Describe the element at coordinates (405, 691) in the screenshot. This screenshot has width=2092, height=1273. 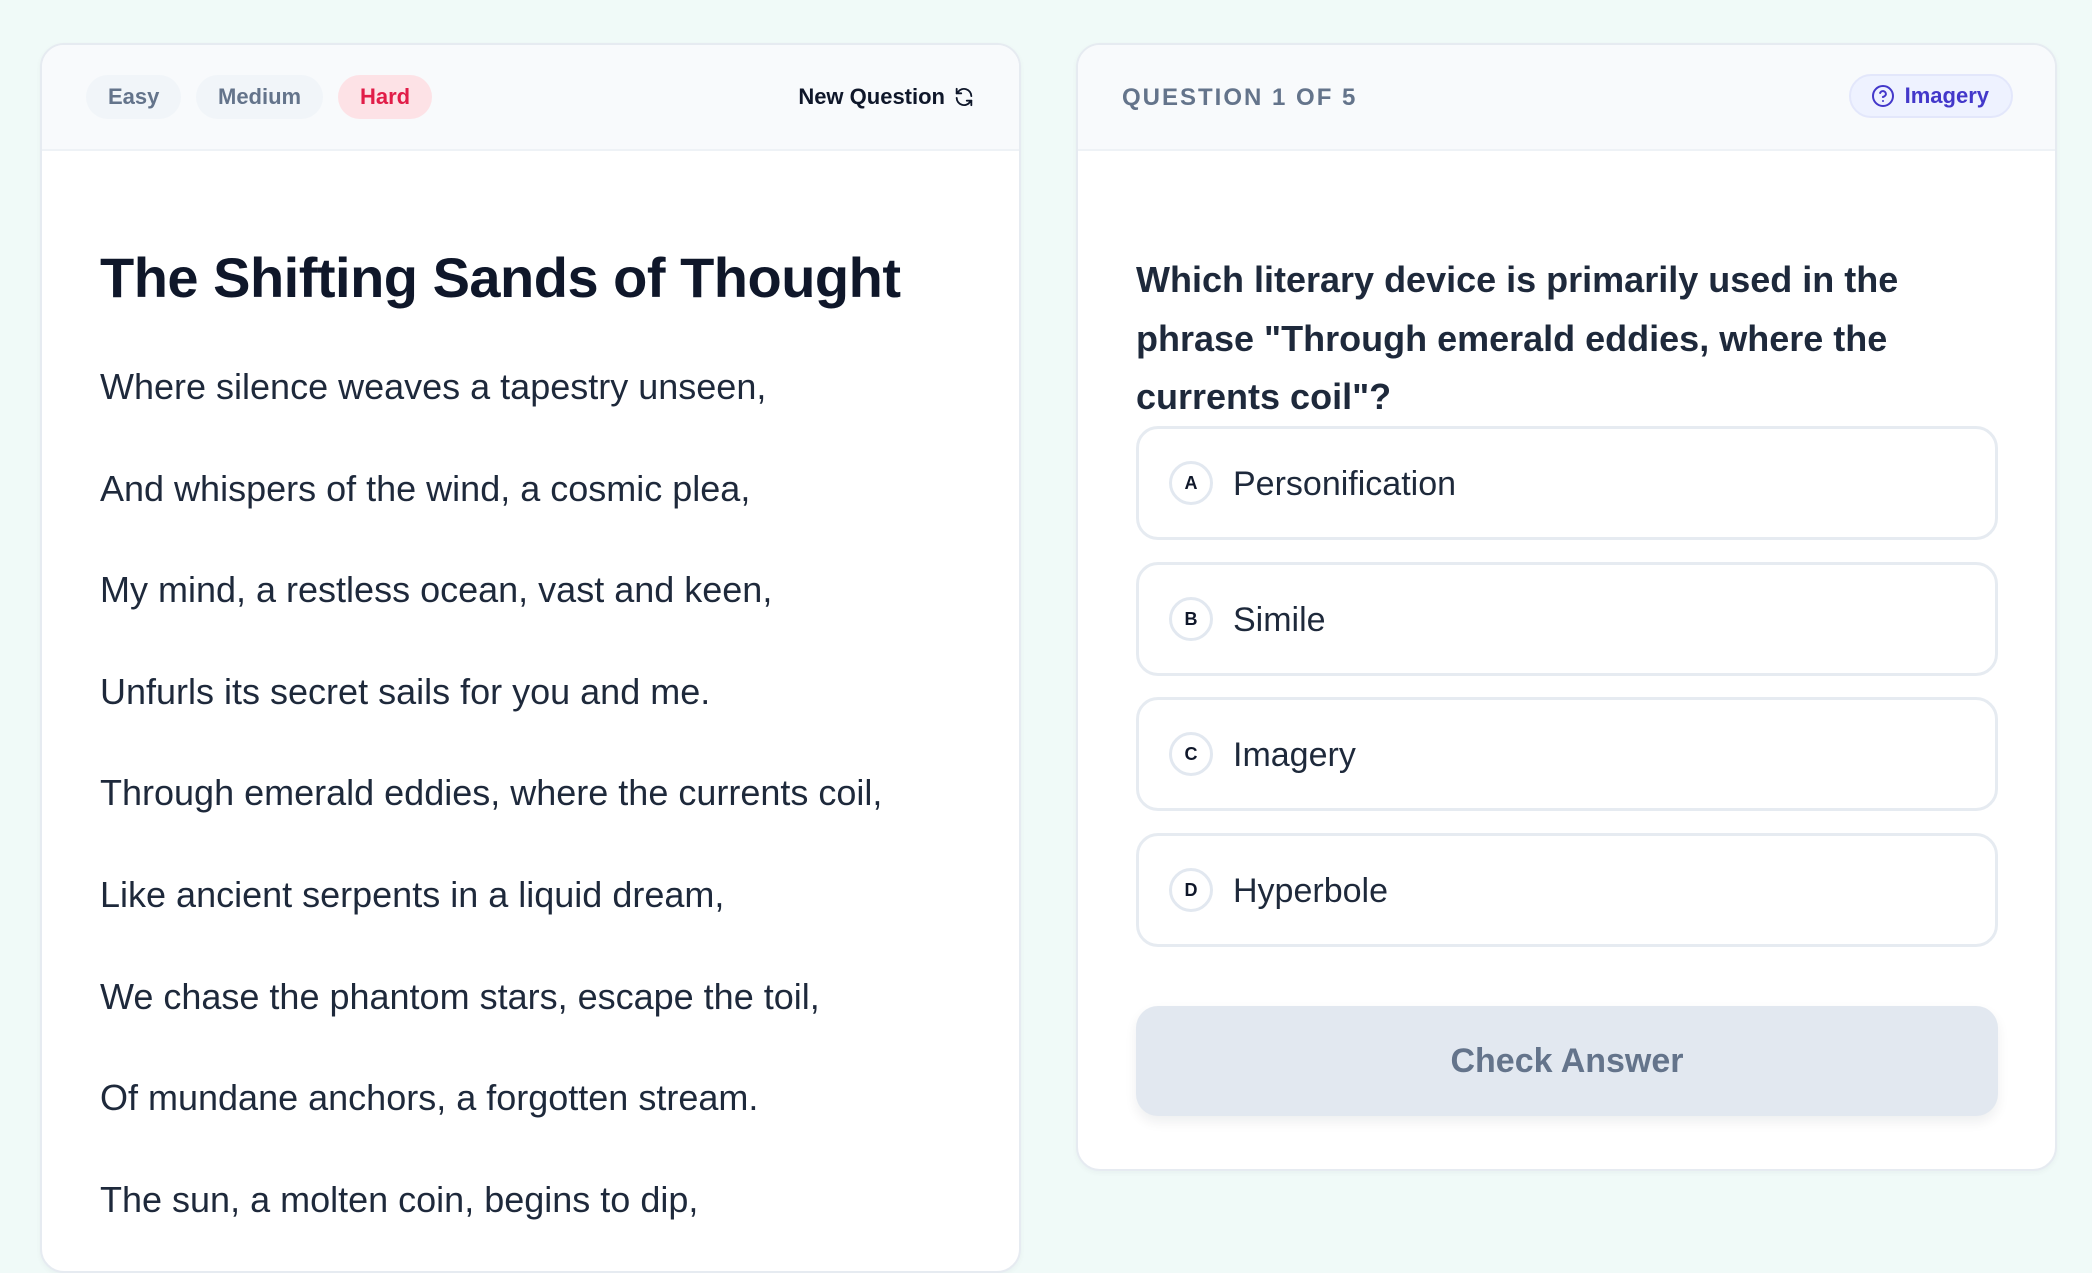
I see `poem-line: Unfurls its secret sails for you and me.` at that location.